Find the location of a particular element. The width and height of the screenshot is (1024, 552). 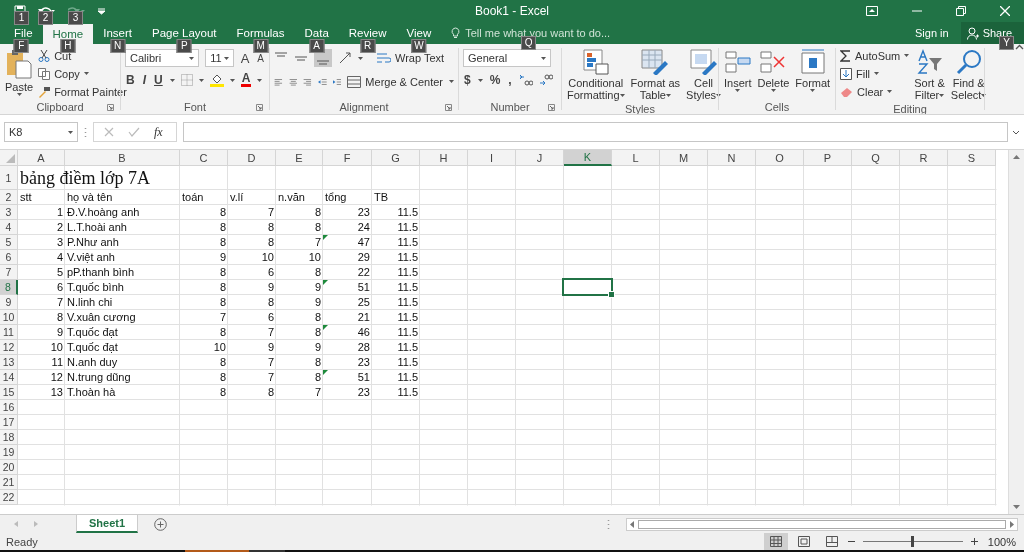

keytip-tooltip: H is located at coordinates (68, 46).